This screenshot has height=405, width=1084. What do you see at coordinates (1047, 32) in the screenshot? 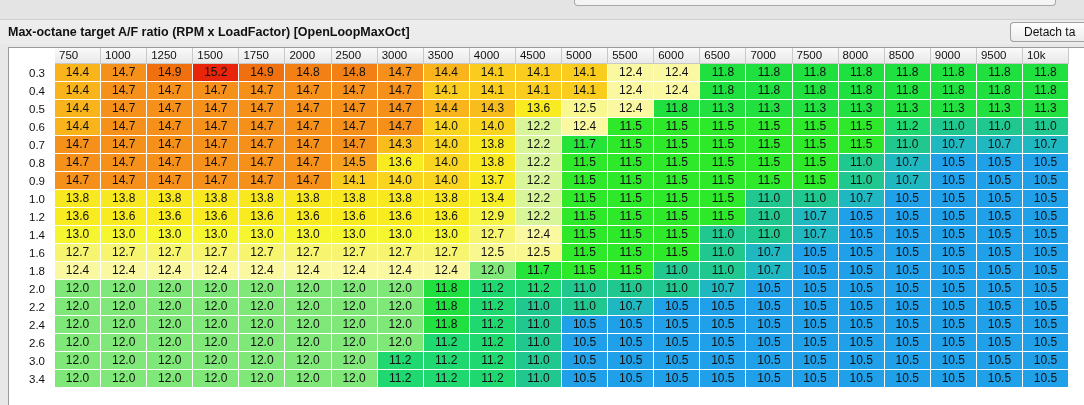
I see `detach-button: Detach ta` at bounding box center [1047, 32].